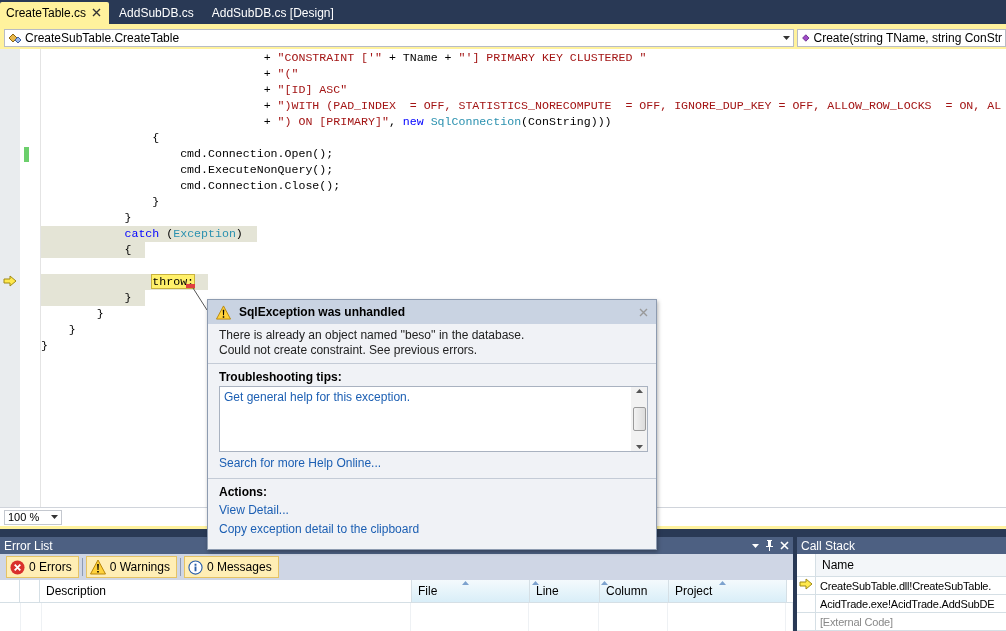 Image resolution: width=1006 pixels, height=631 pixels. Describe the element at coordinates (904, 585) in the screenshot. I see `stack-frame: CreateSubTable.dll!CreateSubTable.` at that location.